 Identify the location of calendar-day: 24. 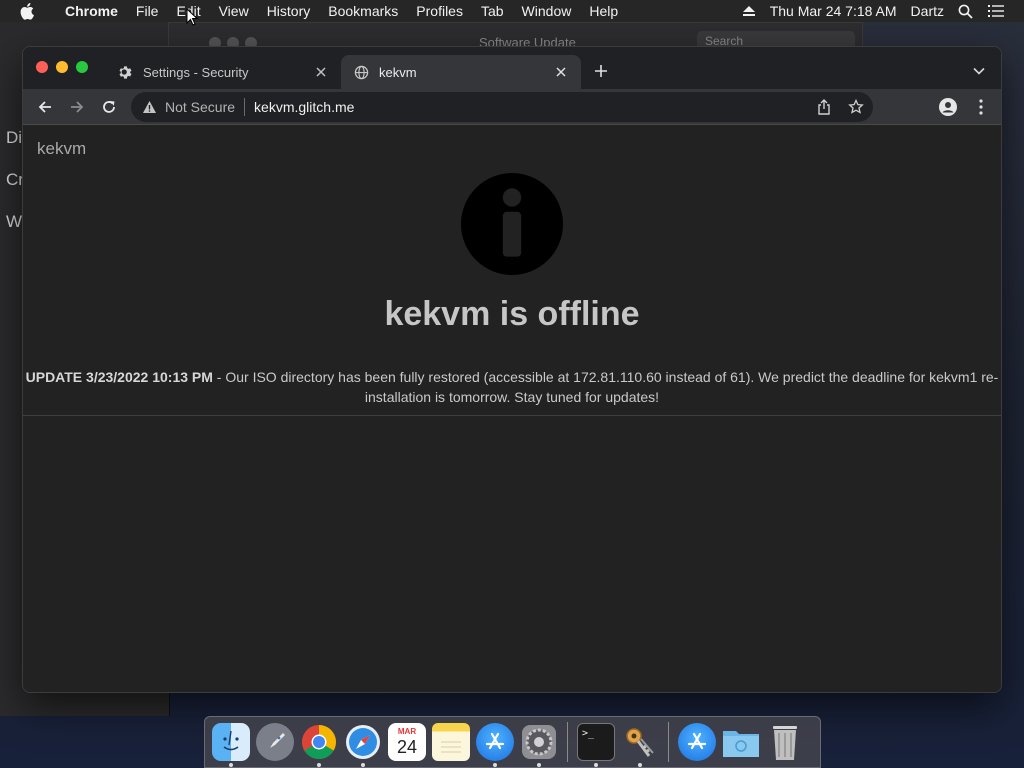
(407, 747).